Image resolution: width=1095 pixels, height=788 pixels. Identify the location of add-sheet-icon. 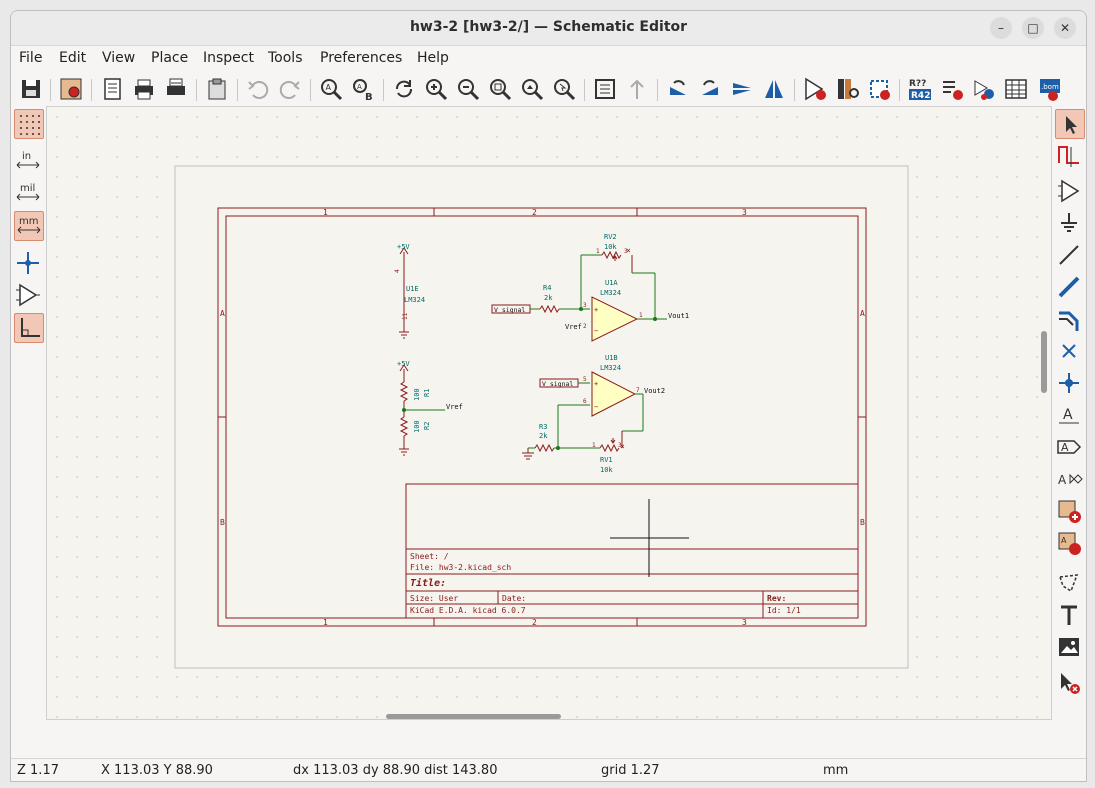
(1069, 511).